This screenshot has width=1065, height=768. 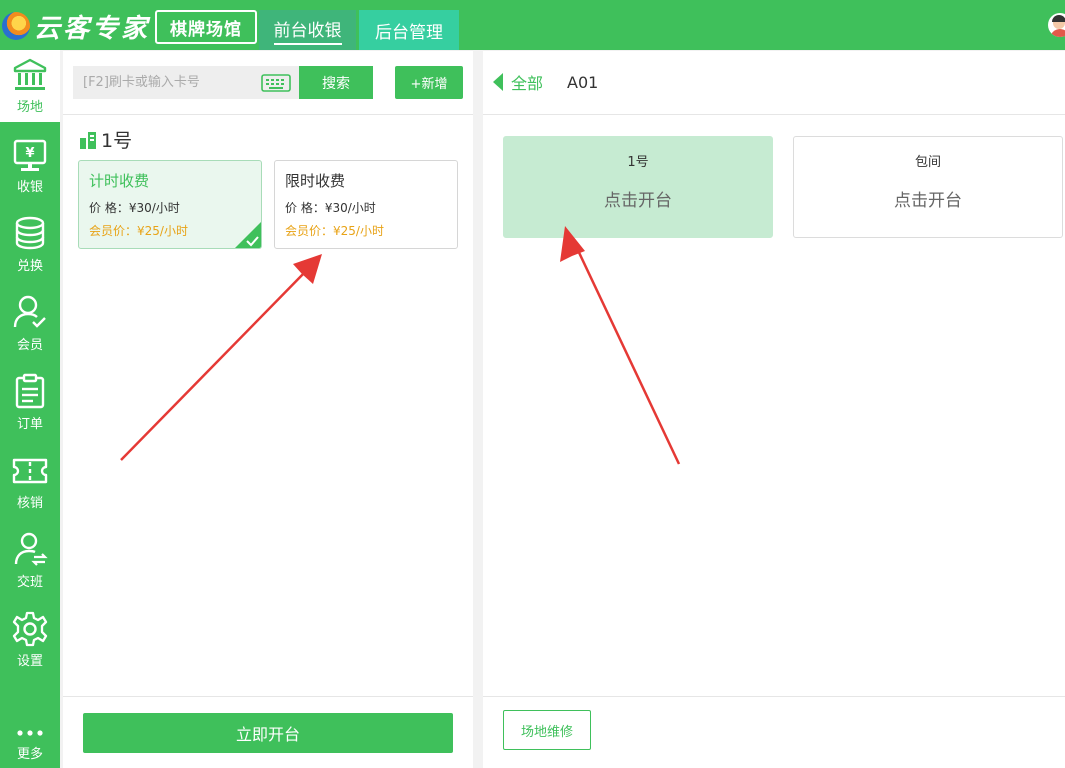 What do you see at coordinates (638, 187) in the screenshot?
I see `table-card-1: 1号 点击开台` at bounding box center [638, 187].